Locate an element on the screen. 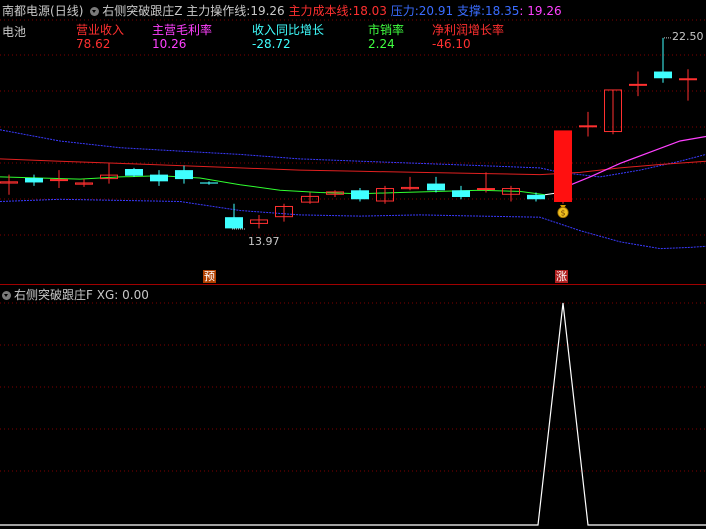 The image size is (706, 529). up-marker: 涨 is located at coordinates (561, 276).